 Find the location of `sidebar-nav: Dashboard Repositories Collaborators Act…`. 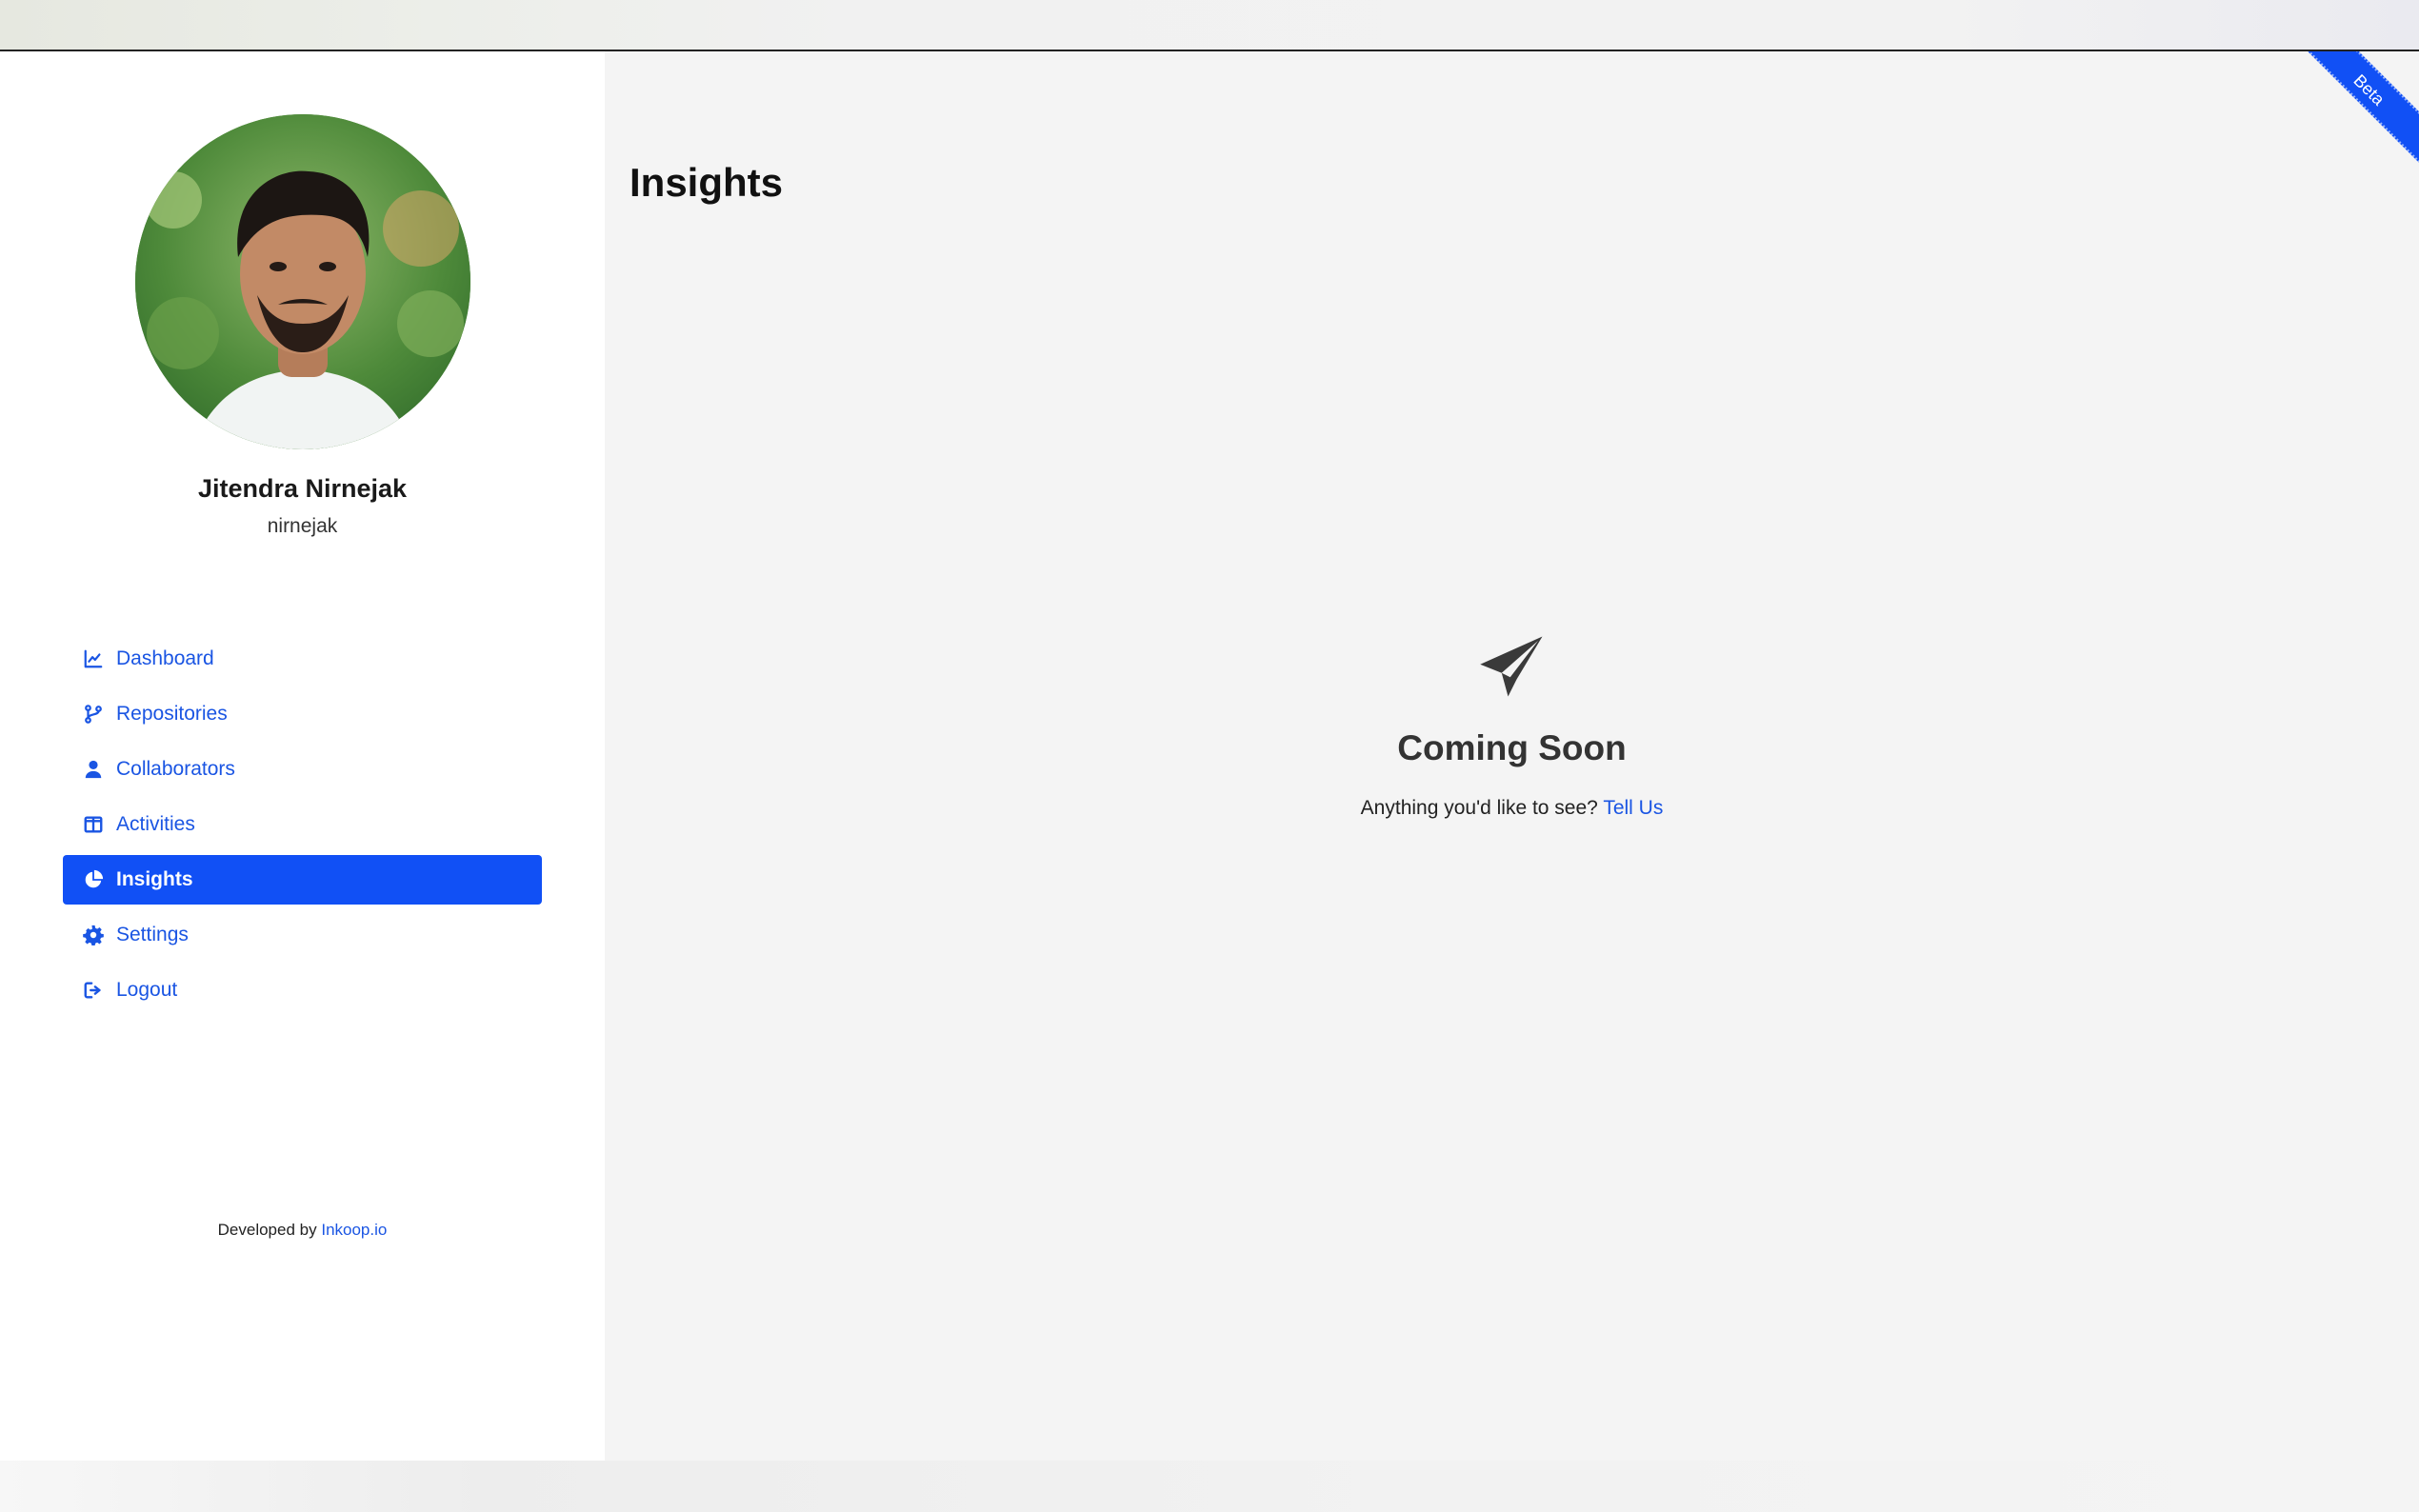

sidebar-nav: Dashboard Repositories Collaborators Act… is located at coordinates (302, 827).